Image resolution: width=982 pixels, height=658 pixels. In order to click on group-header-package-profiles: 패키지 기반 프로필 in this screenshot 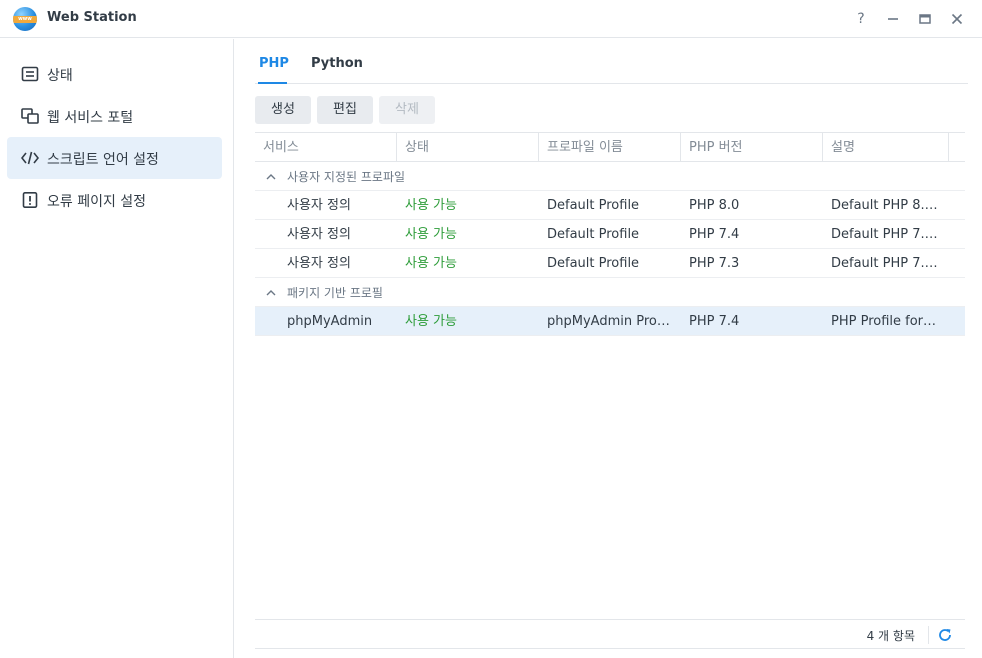, I will do `click(610, 292)`.